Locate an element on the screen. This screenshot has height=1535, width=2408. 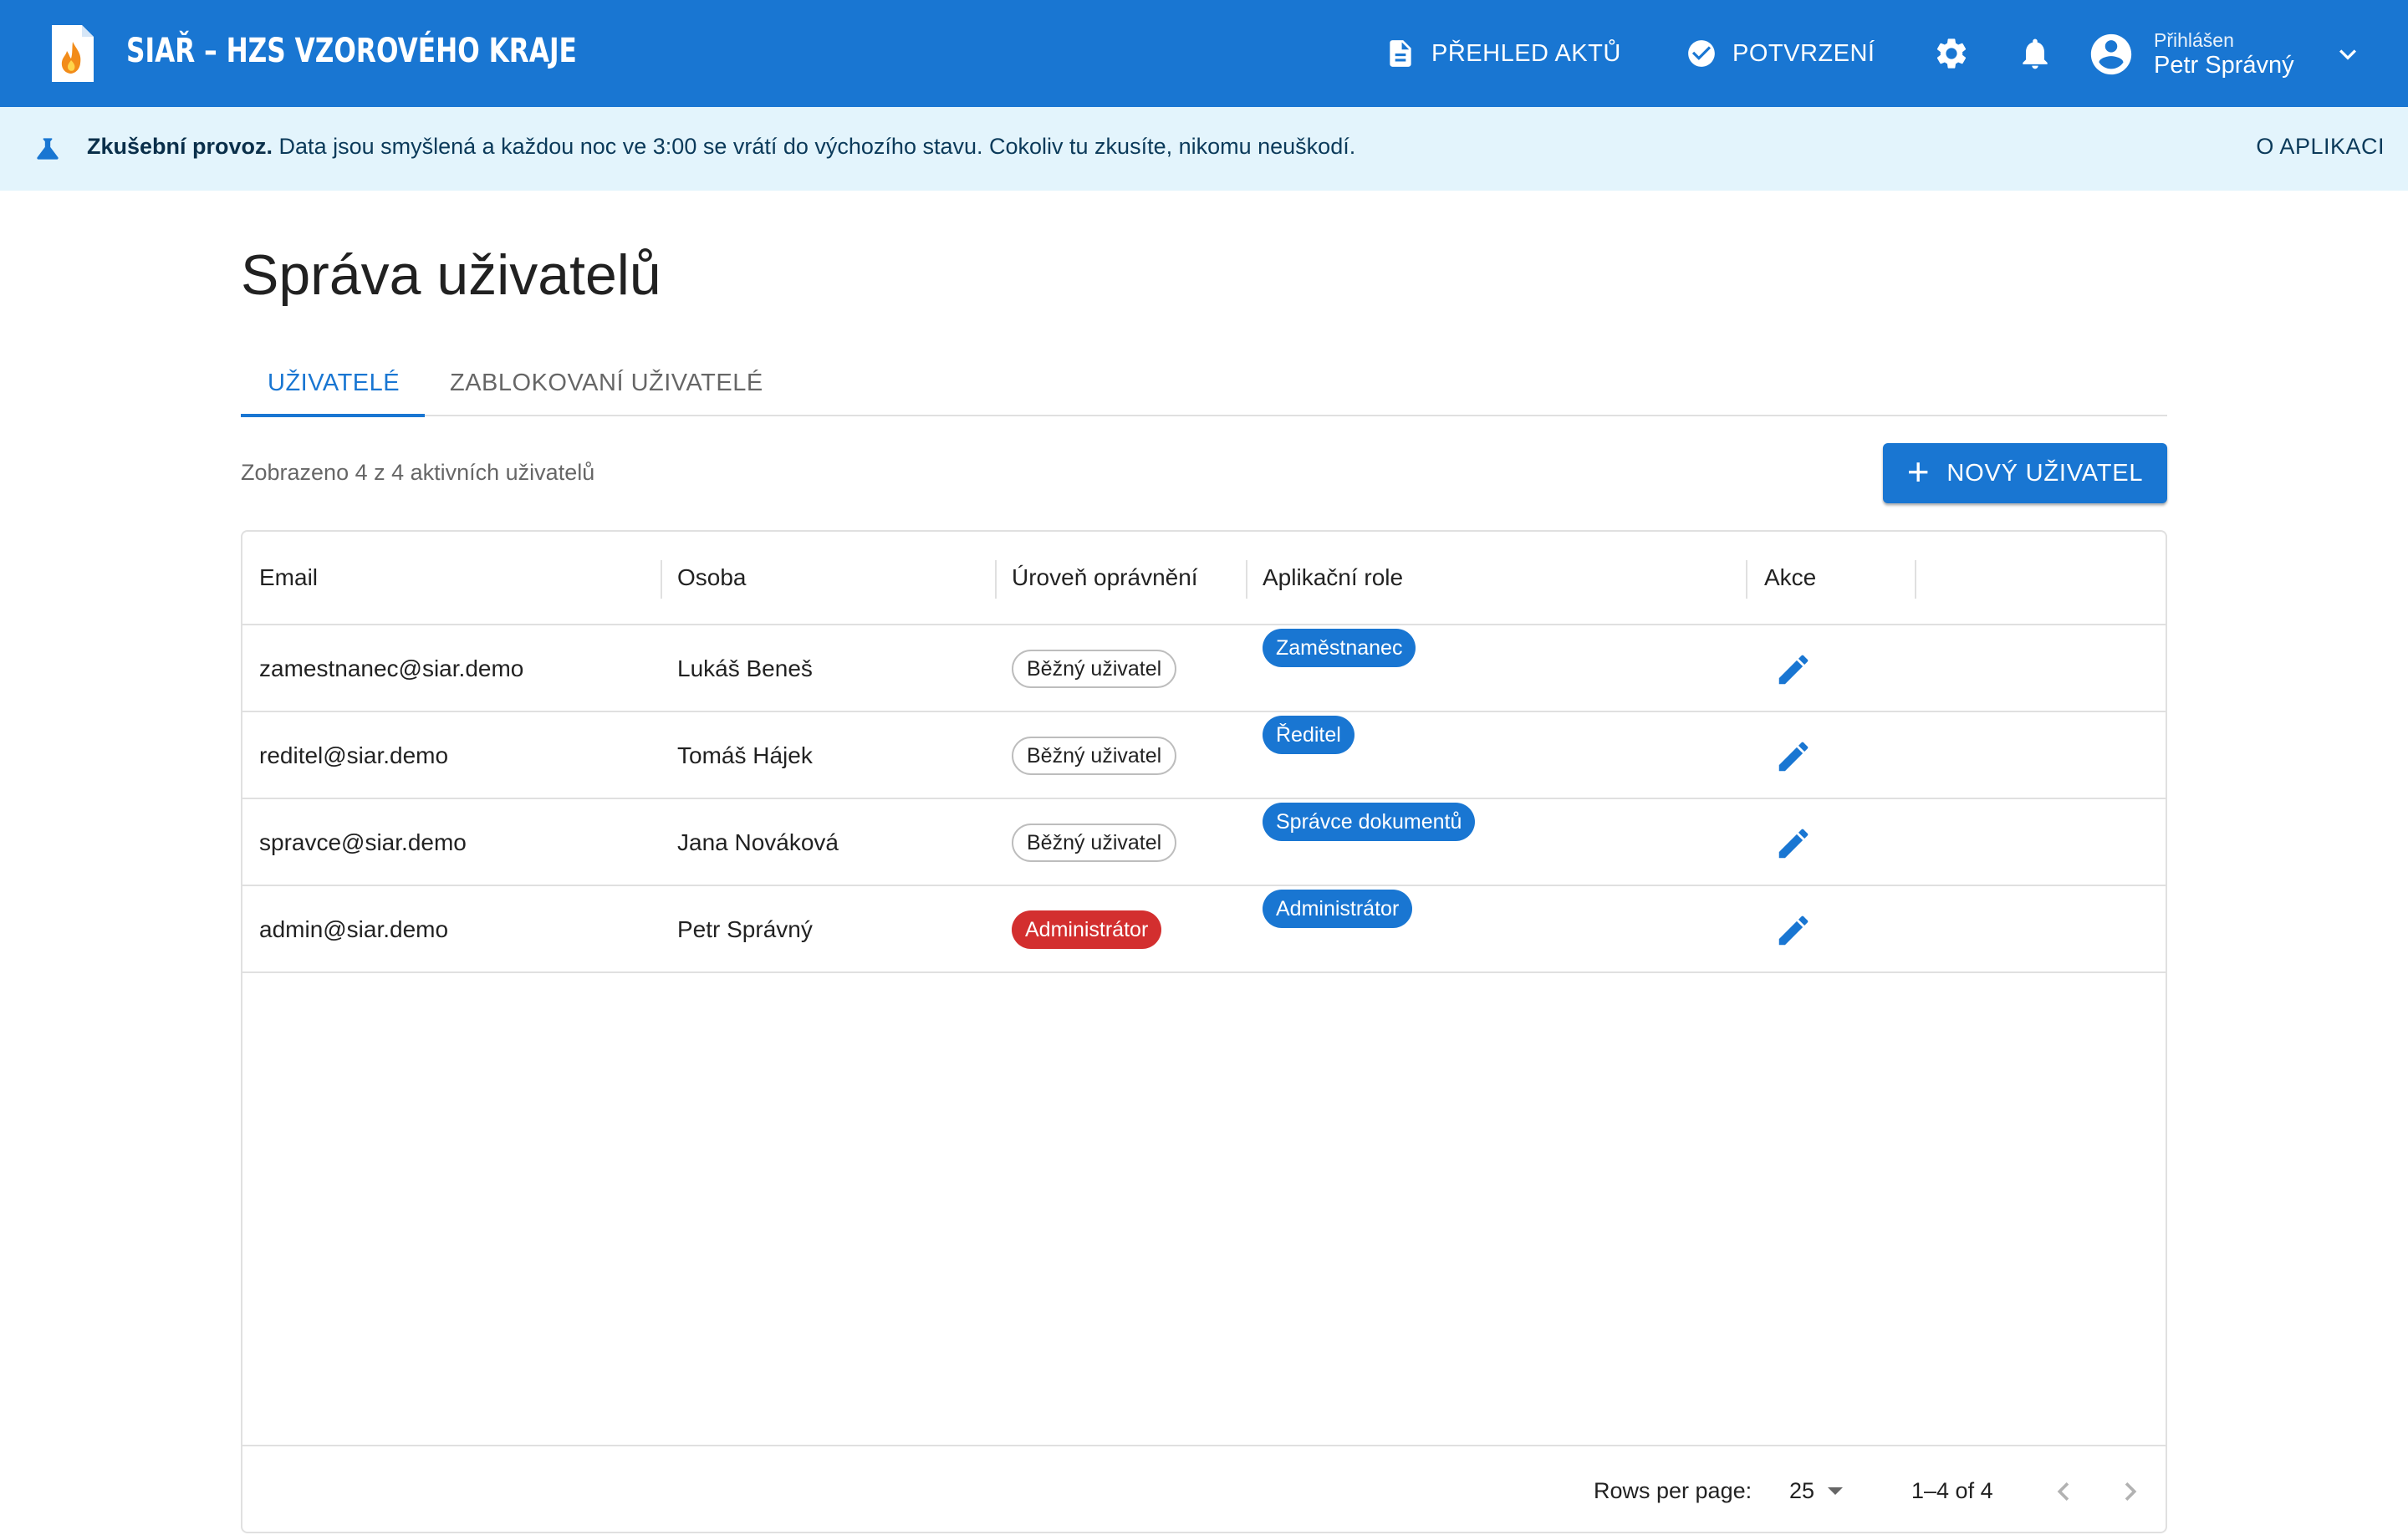
person-cell: Lukáš Beneš is located at coordinates (745, 668).